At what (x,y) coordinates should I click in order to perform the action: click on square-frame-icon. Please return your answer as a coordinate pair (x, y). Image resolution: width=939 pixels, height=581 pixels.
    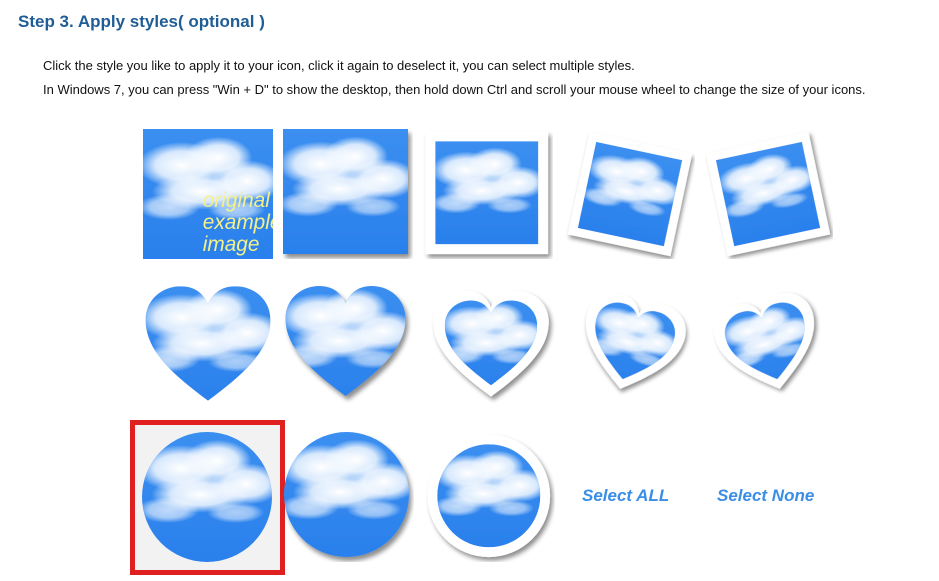
    Looking at the image, I should click on (487, 193).